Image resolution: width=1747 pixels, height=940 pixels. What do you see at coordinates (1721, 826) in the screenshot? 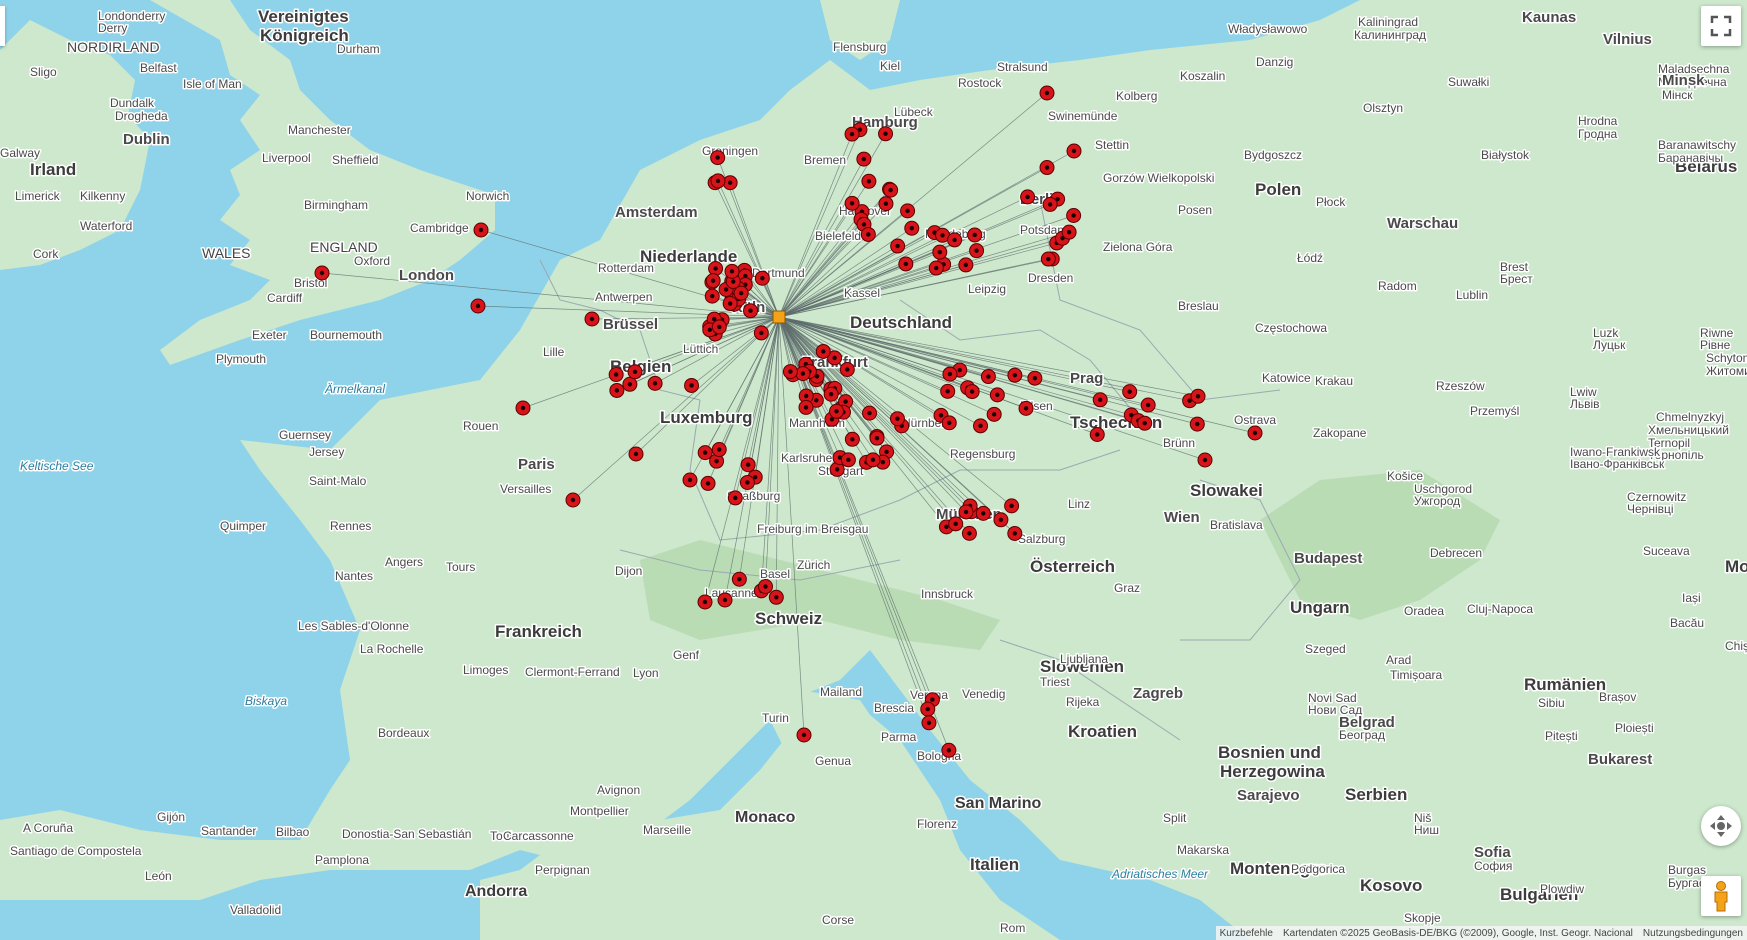
I see `camera-control-button` at bounding box center [1721, 826].